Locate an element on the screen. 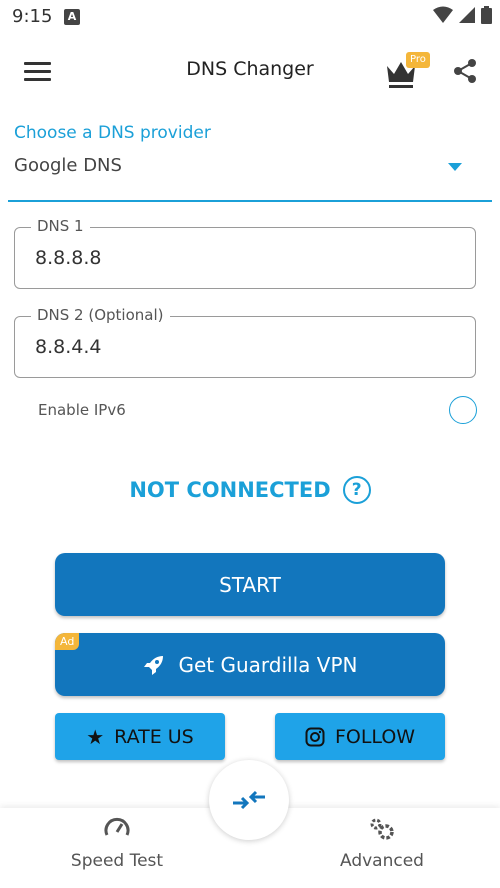 The height and width of the screenshot is (888, 500). follow-button: FOLLOW is located at coordinates (360, 736).